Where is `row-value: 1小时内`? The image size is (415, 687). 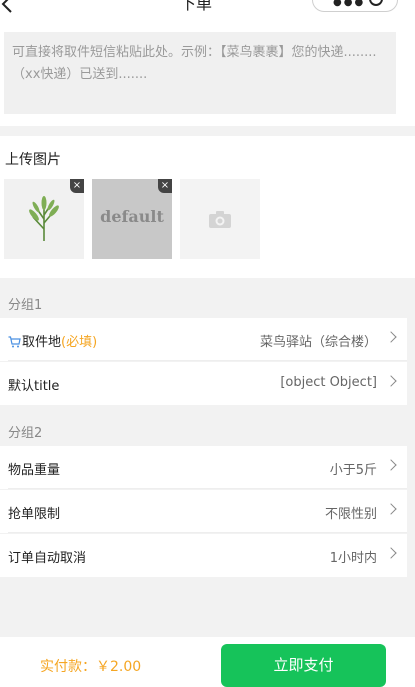
row-value: 1小时内 is located at coordinates (353, 558).